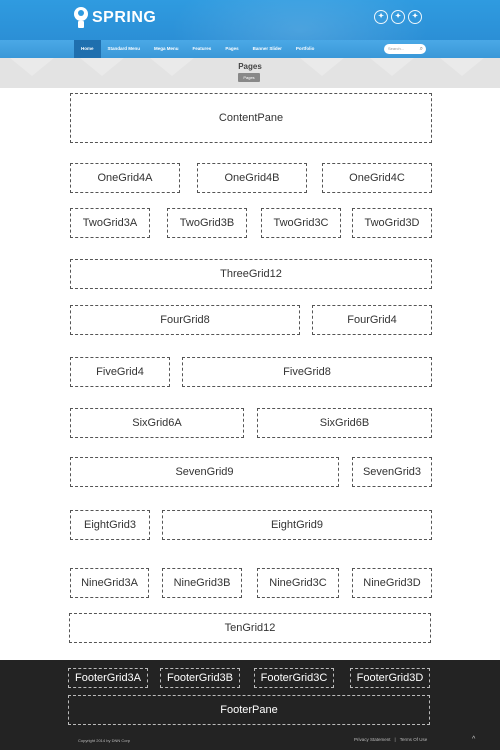 The image size is (500, 750). I want to click on four-grid-4: FourGrid4, so click(372, 320).